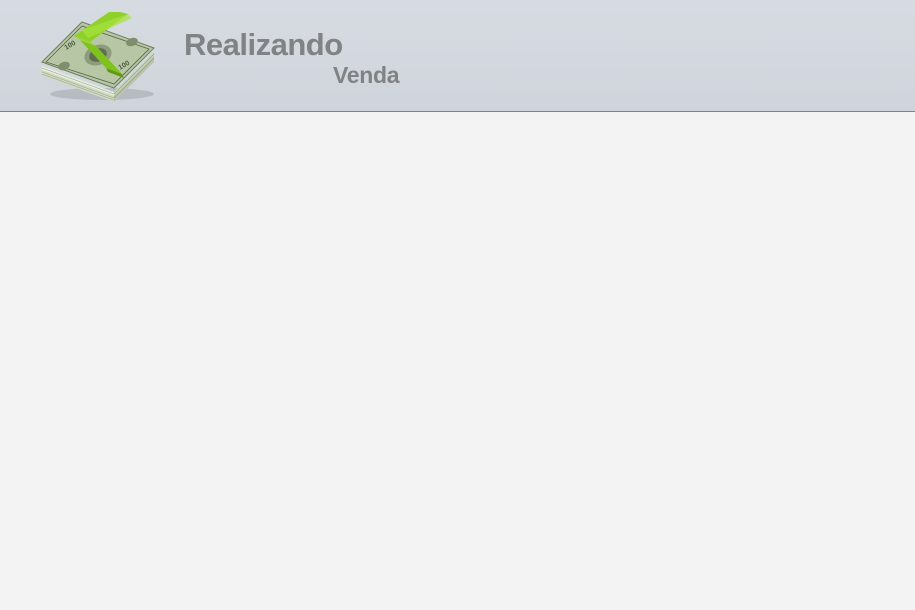 The height and width of the screenshot is (610, 915). Describe the element at coordinates (263, 44) in the screenshot. I see `page-title: Realizando` at that location.